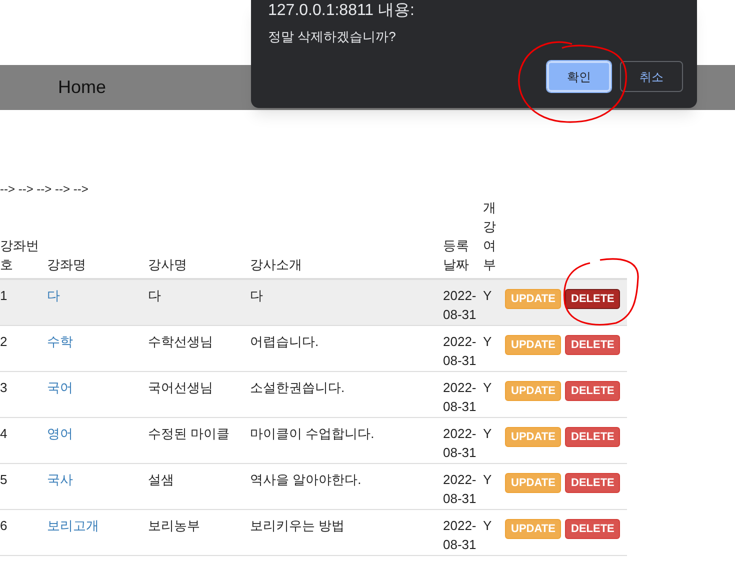  I want to click on table-cell: 보리농부, so click(174, 525).